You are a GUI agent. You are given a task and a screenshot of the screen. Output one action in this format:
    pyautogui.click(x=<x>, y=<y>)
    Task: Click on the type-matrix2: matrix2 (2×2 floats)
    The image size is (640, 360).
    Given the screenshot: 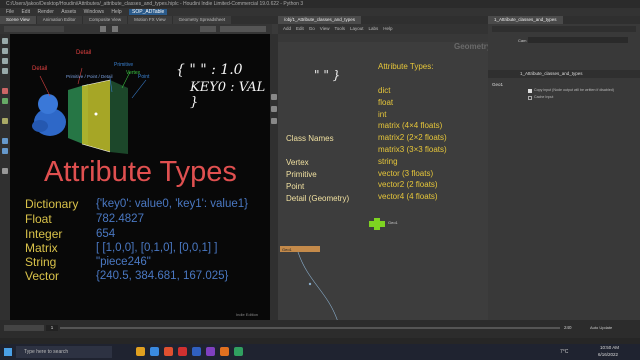 What is the action you would take?
    pyautogui.click(x=412, y=138)
    